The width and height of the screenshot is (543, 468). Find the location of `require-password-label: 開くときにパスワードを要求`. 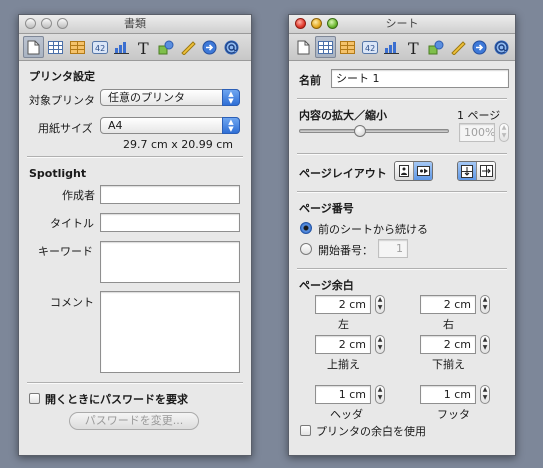

require-password-label: 開くときにパスワードを要求 is located at coordinates (116, 399).